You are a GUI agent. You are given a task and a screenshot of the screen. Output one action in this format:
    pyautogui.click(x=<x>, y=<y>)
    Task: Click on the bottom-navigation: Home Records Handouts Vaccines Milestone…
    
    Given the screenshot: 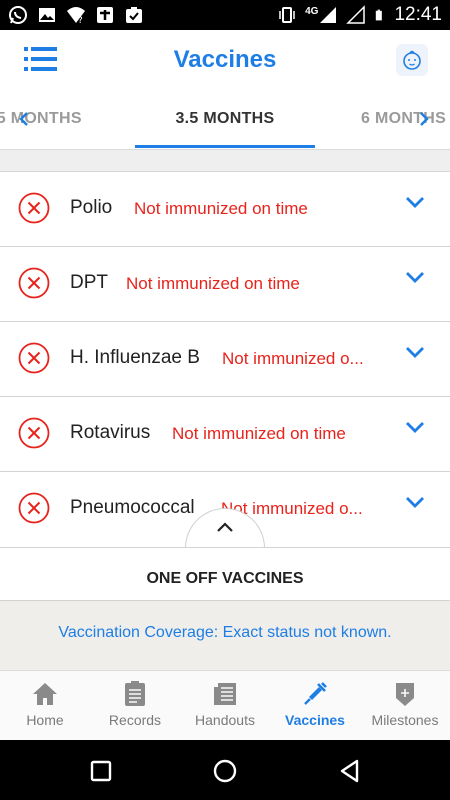 What is the action you would take?
    pyautogui.click(x=225, y=705)
    